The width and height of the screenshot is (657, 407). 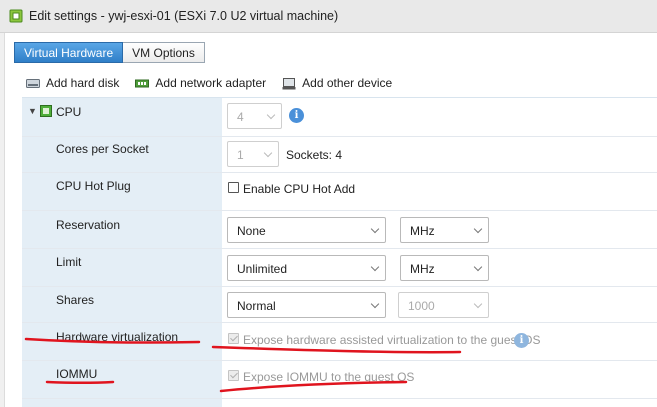 What do you see at coordinates (112, 340) in the screenshot?
I see `underline-hardware-virtualization-label` at bounding box center [112, 340].